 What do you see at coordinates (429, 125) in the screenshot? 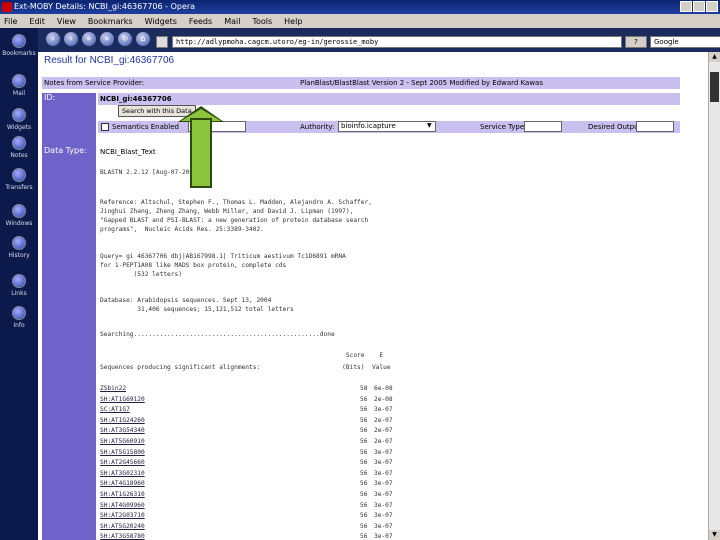
I see `authority-chevron-down-icon: ▼` at bounding box center [429, 125].